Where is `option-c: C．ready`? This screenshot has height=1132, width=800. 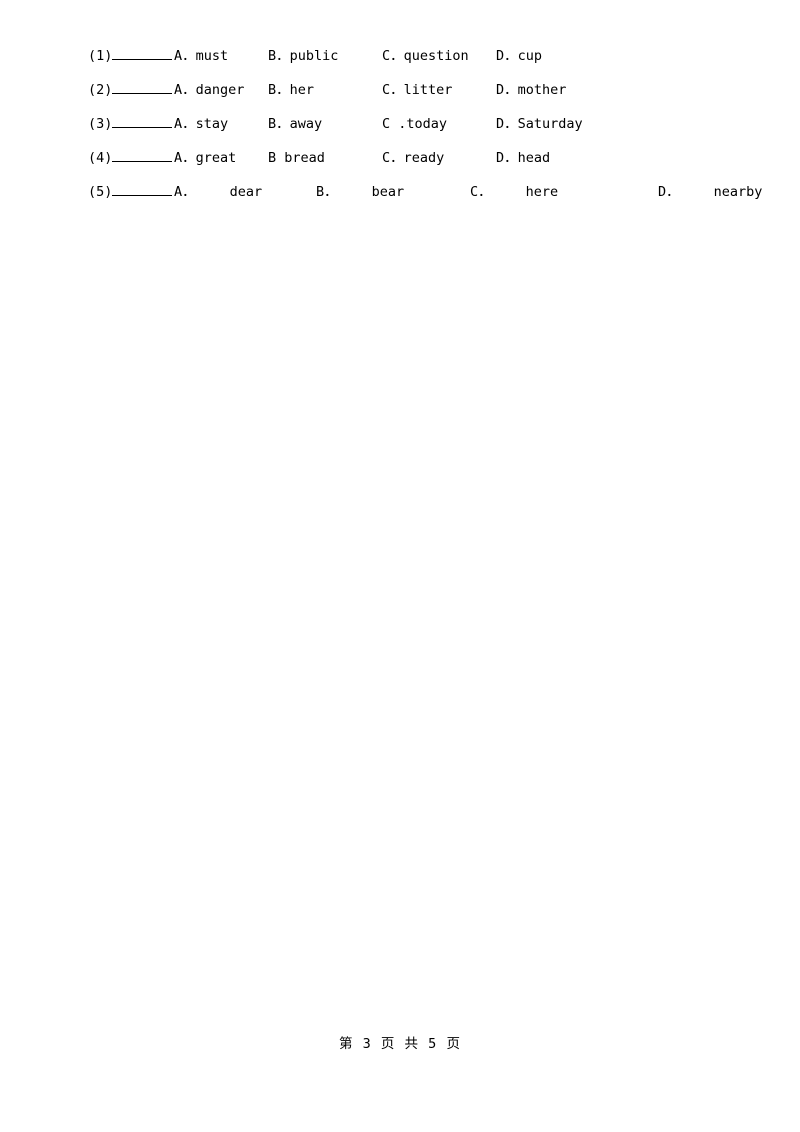 option-c: C．ready is located at coordinates (413, 158).